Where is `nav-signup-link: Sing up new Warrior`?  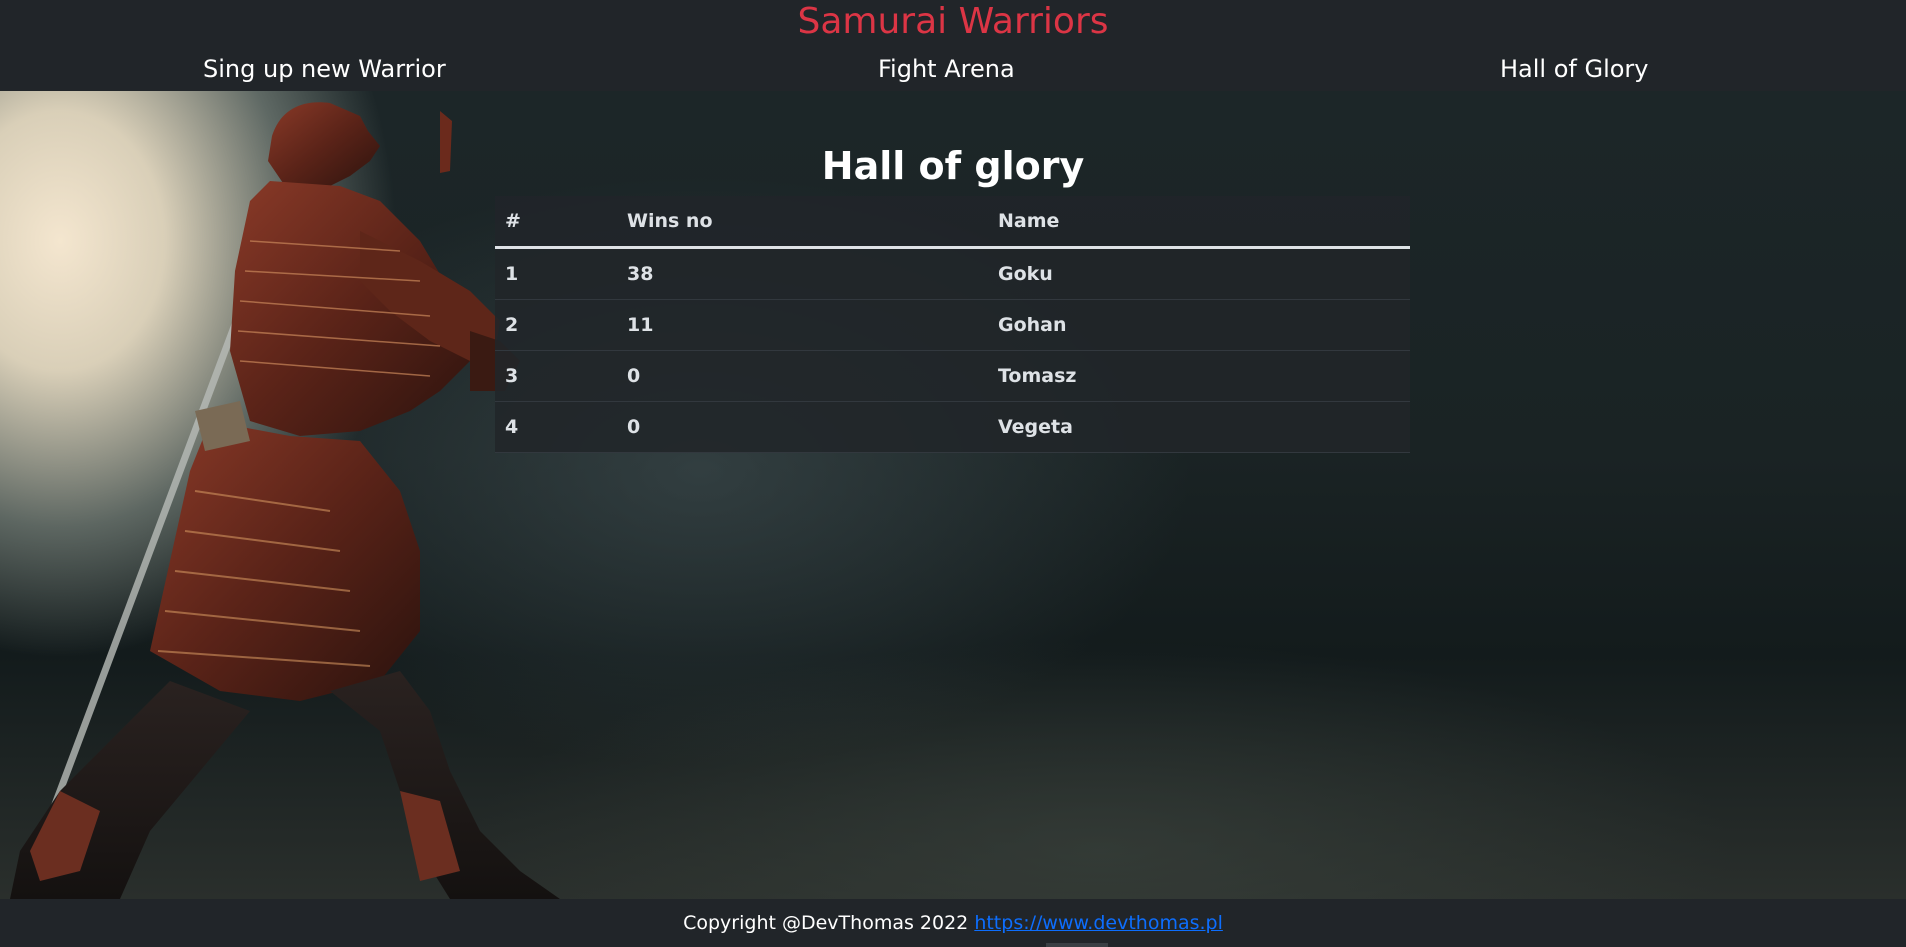
nav-signup-link: Sing up new Warrior is located at coordinates (324, 69).